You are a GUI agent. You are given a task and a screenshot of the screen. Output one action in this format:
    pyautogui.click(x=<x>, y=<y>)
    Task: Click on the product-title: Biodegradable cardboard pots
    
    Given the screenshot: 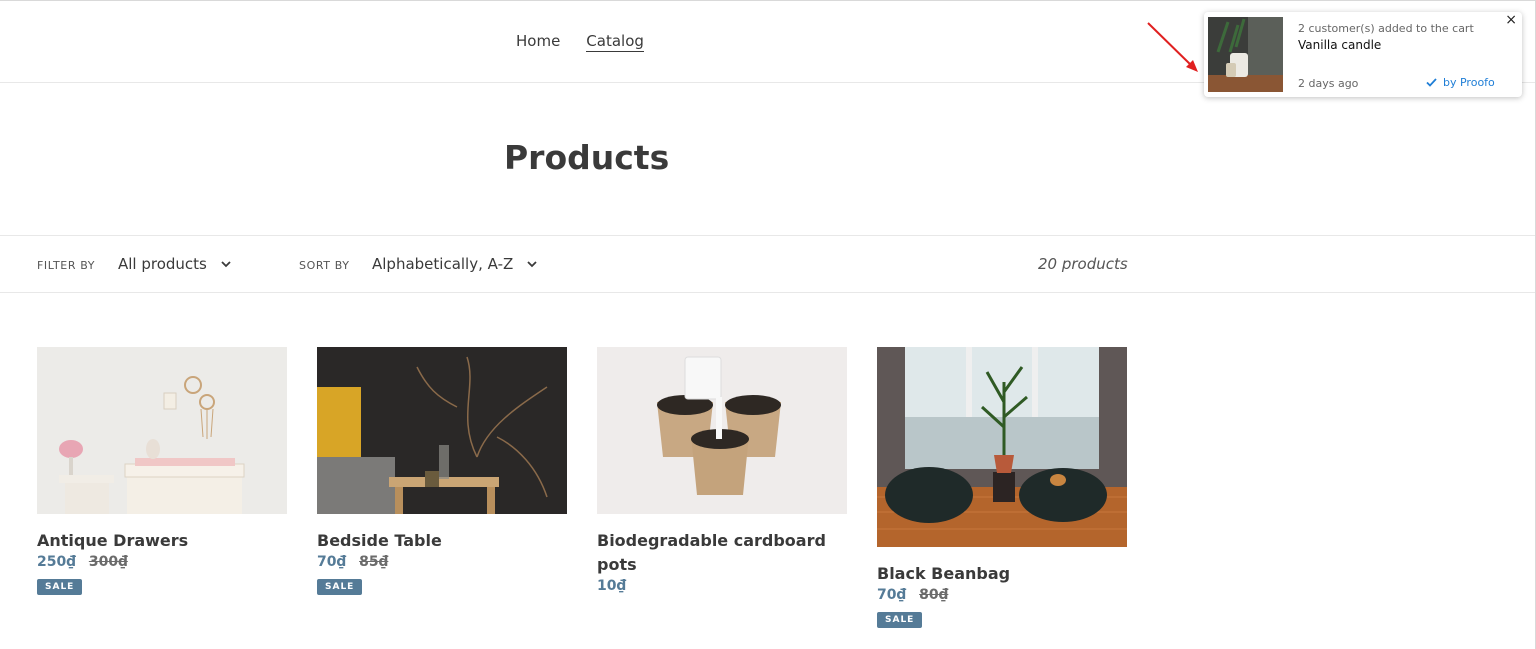 What is the action you would take?
    pyautogui.click(x=722, y=553)
    